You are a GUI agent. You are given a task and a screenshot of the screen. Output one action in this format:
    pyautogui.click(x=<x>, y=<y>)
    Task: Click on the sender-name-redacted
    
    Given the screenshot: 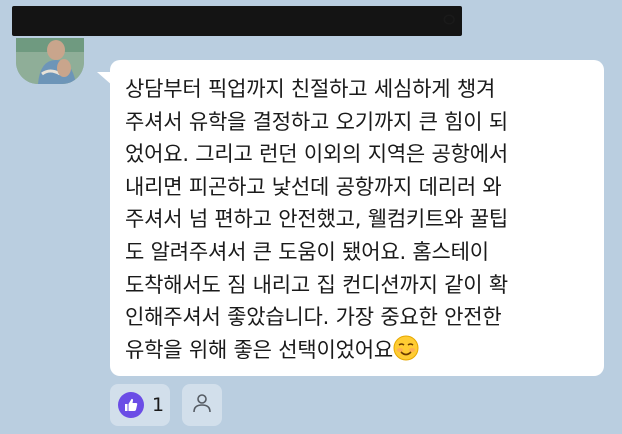 What is the action you would take?
    pyautogui.click(x=237, y=21)
    